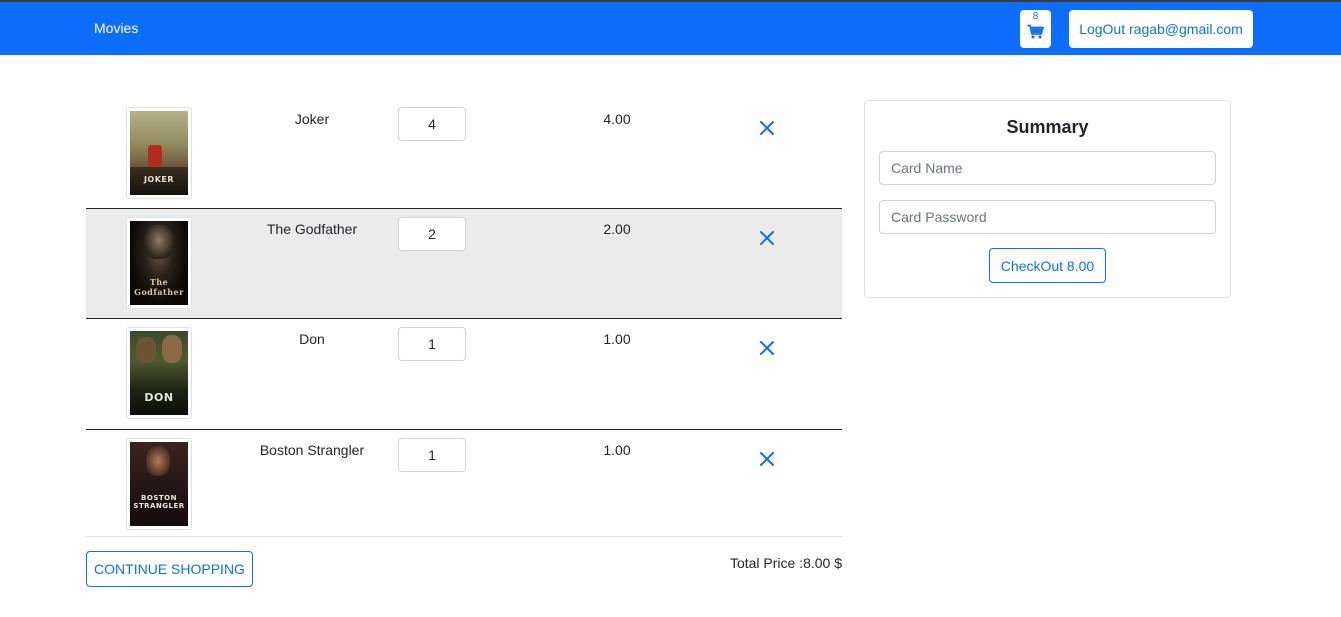 This screenshot has height=617, width=1341. What do you see at coordinates (464, 264) in the screenshot?
I see `cart-row: The Godfather The Godfather 2 2.00` at bounding box center [464, 264].